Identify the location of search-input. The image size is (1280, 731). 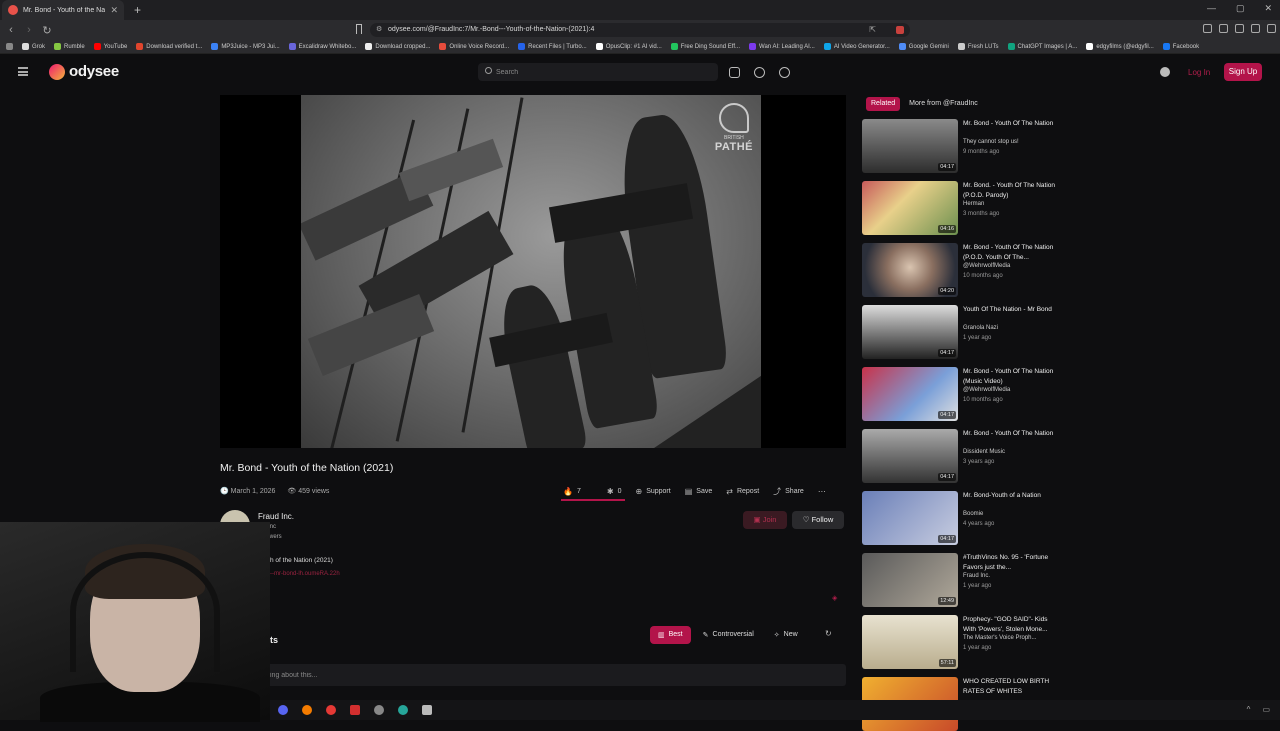
(601, 72).